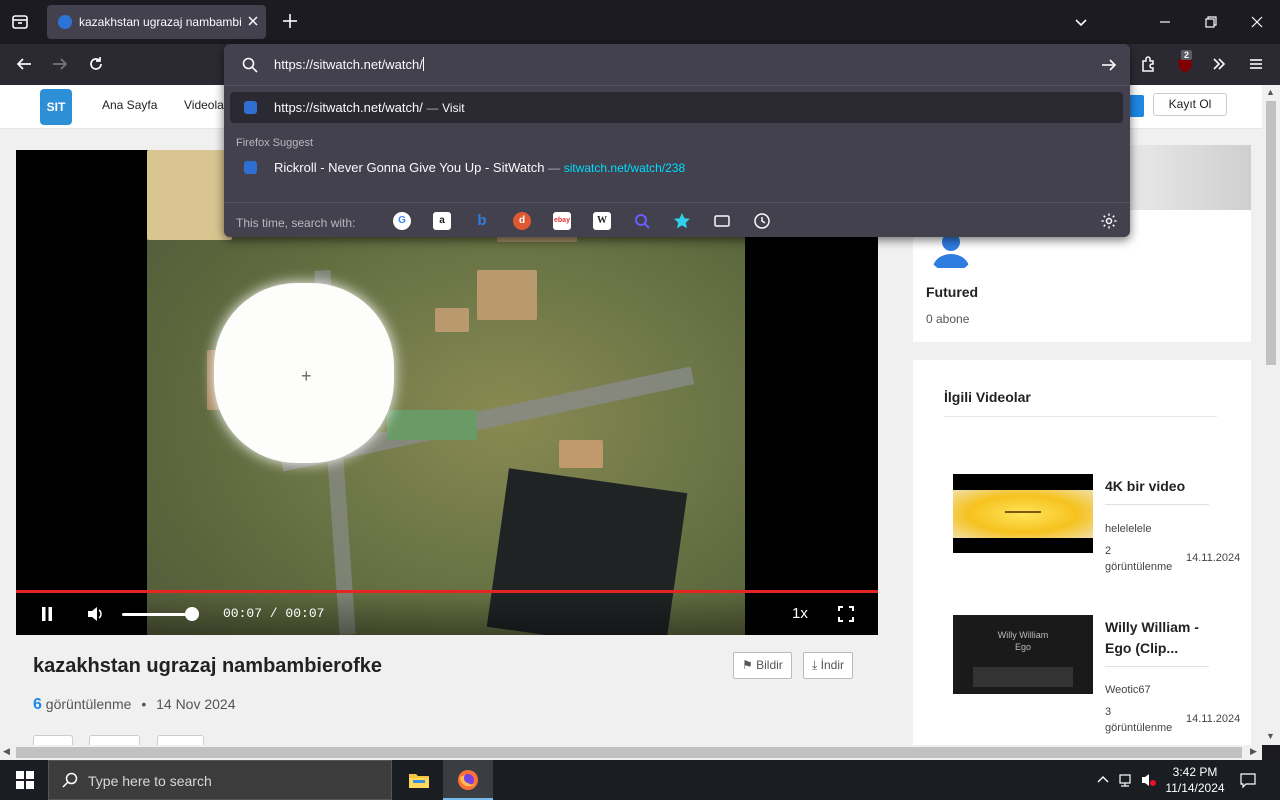 The image size is (1280, 800). Describe the element at coordinates (800, 613) in the screenshot. I see `playback-speed-button: 1x` at that location.